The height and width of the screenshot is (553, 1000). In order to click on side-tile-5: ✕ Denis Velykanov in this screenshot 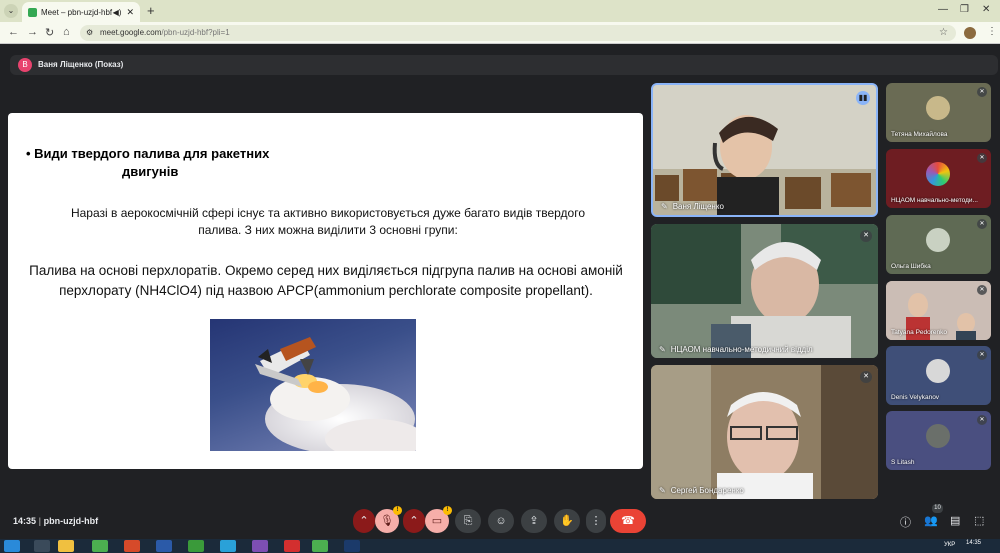, I will do `click(938, 375)`.